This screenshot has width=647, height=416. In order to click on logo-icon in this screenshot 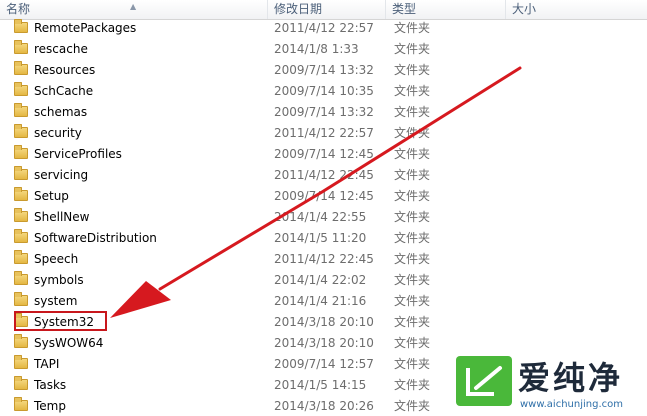, I will do `click(484, 381)`.